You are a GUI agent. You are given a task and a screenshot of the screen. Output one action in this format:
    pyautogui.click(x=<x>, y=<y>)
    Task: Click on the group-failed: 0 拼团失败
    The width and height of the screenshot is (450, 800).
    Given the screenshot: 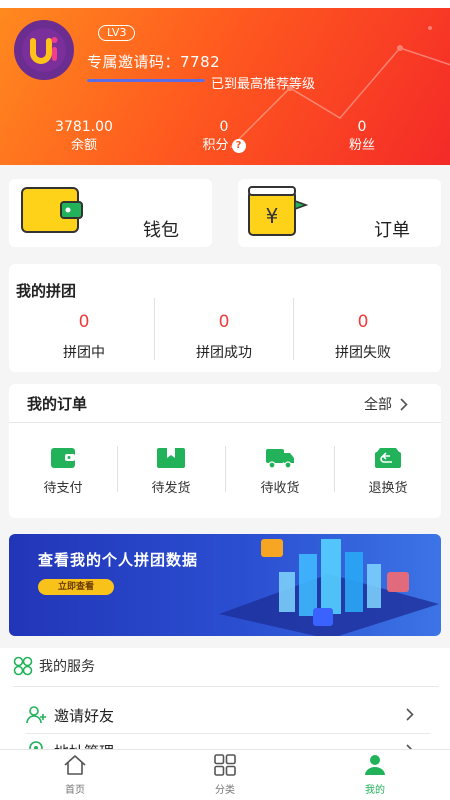 What is the action you would take?
    pyautogui.click(x=363, y=336)
    